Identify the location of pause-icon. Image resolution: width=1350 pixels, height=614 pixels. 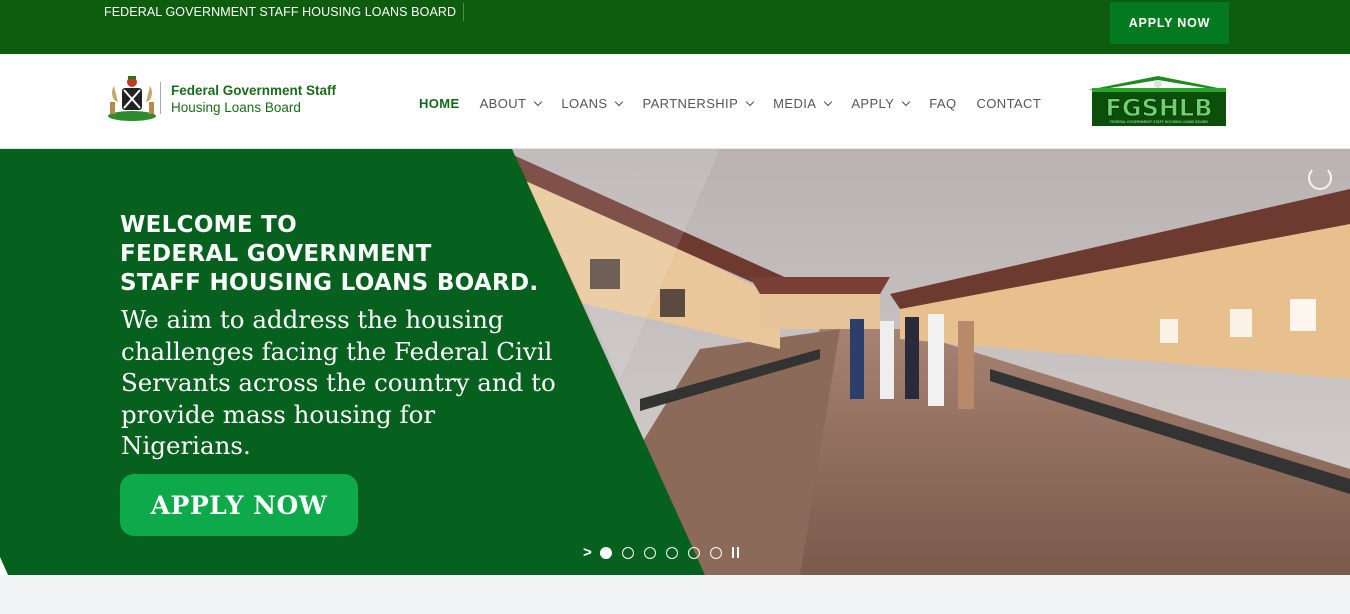
(735, 552).